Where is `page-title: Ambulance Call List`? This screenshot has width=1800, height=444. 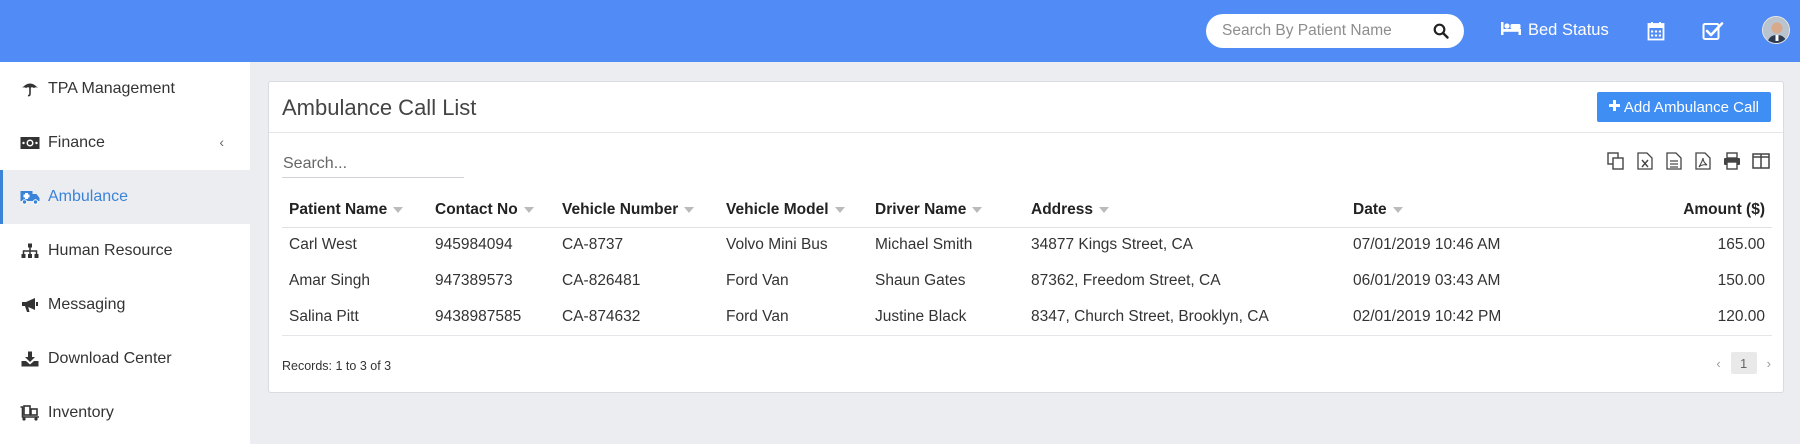
page-title: Ambulance Call List is located at coordinates (379, 107).